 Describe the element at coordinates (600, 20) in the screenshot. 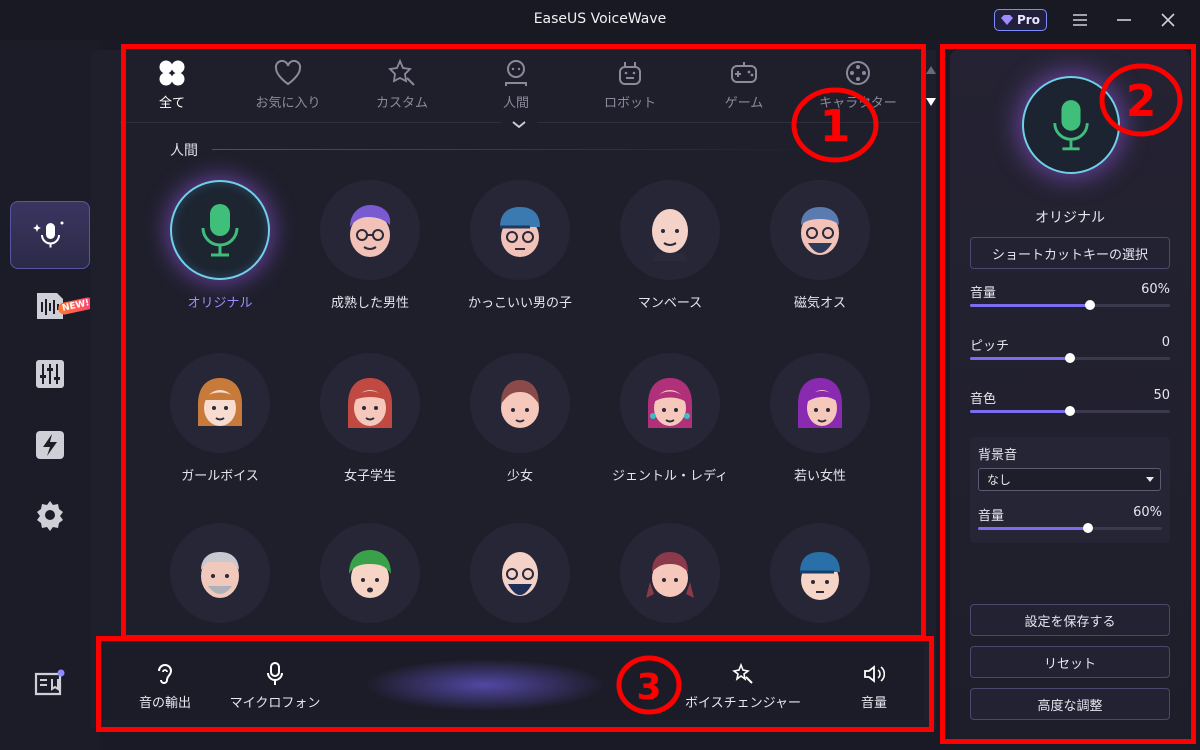

I see `title-bar: EaseUS VoiceWave Pro` at that location.